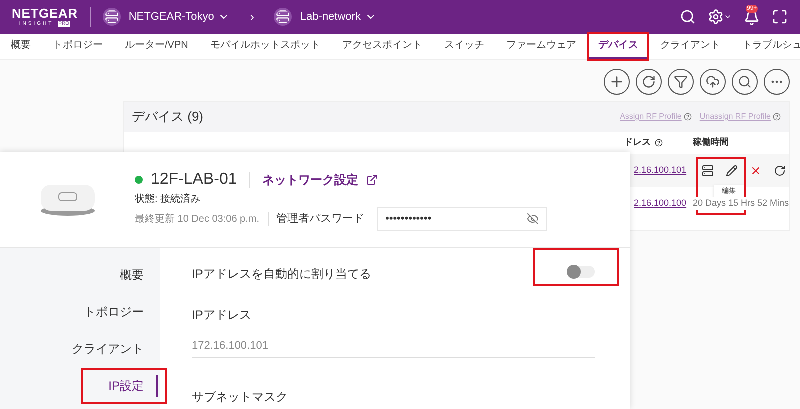  I want to click on password-field: ••••••••••••, so click(461, 219).